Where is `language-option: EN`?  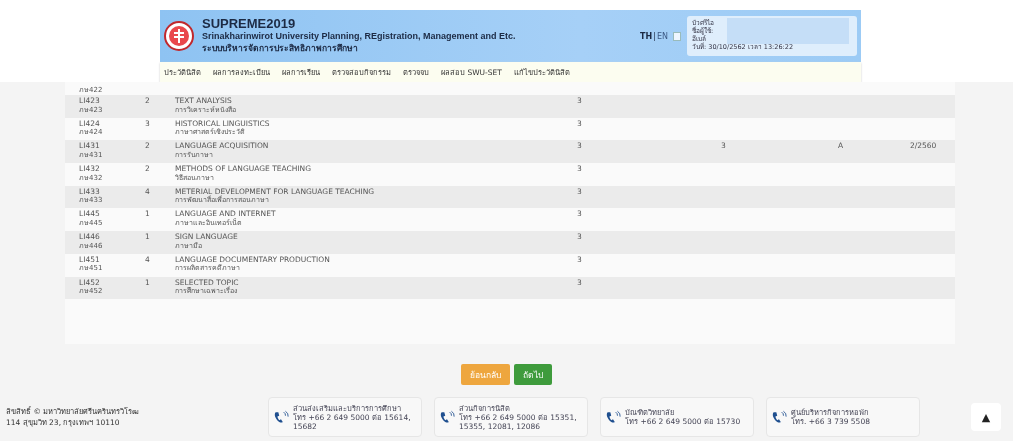
language-option: EN is located at coordinates (662, 36).